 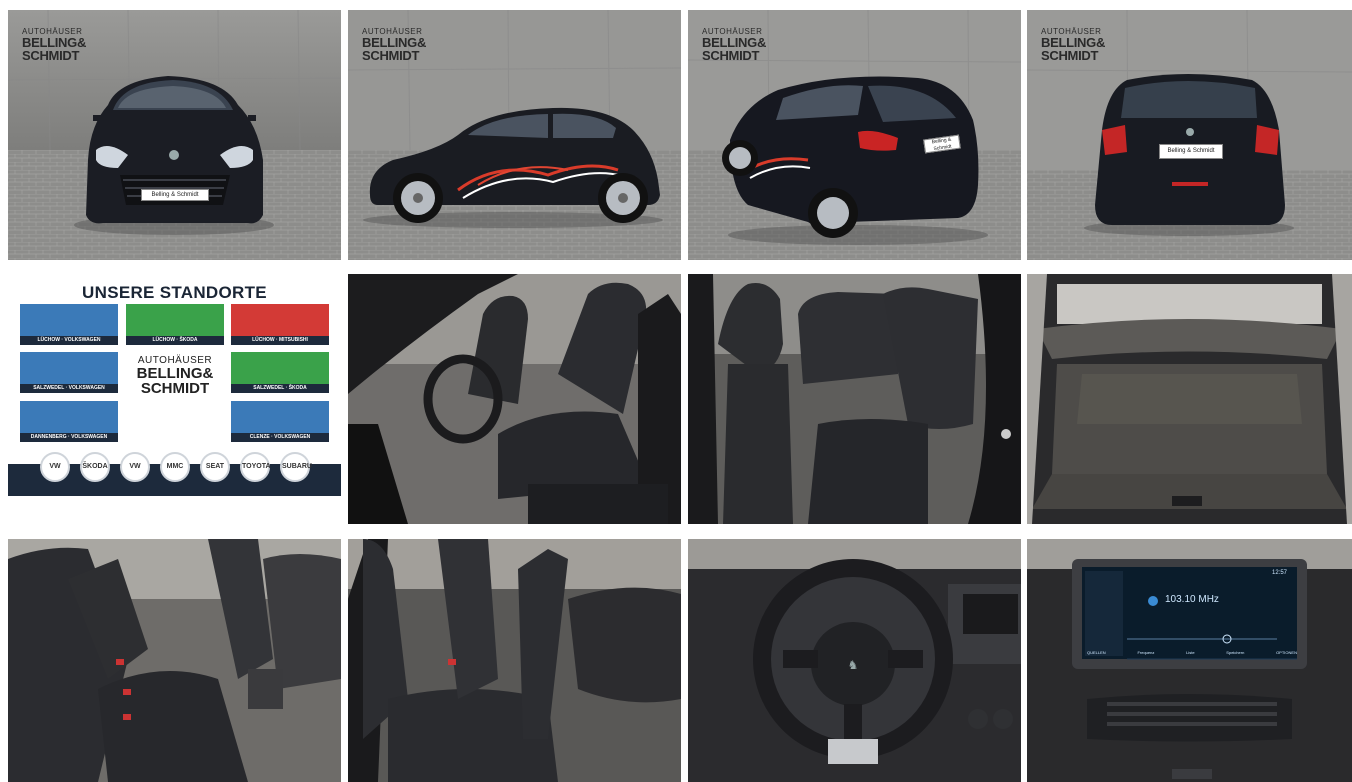 What do you see at coordinates (69, 388) in the screenshot?
I see `site-label-4: SALZWEDEL · VOLKSWAGEN` at bounding box center [69, 388].